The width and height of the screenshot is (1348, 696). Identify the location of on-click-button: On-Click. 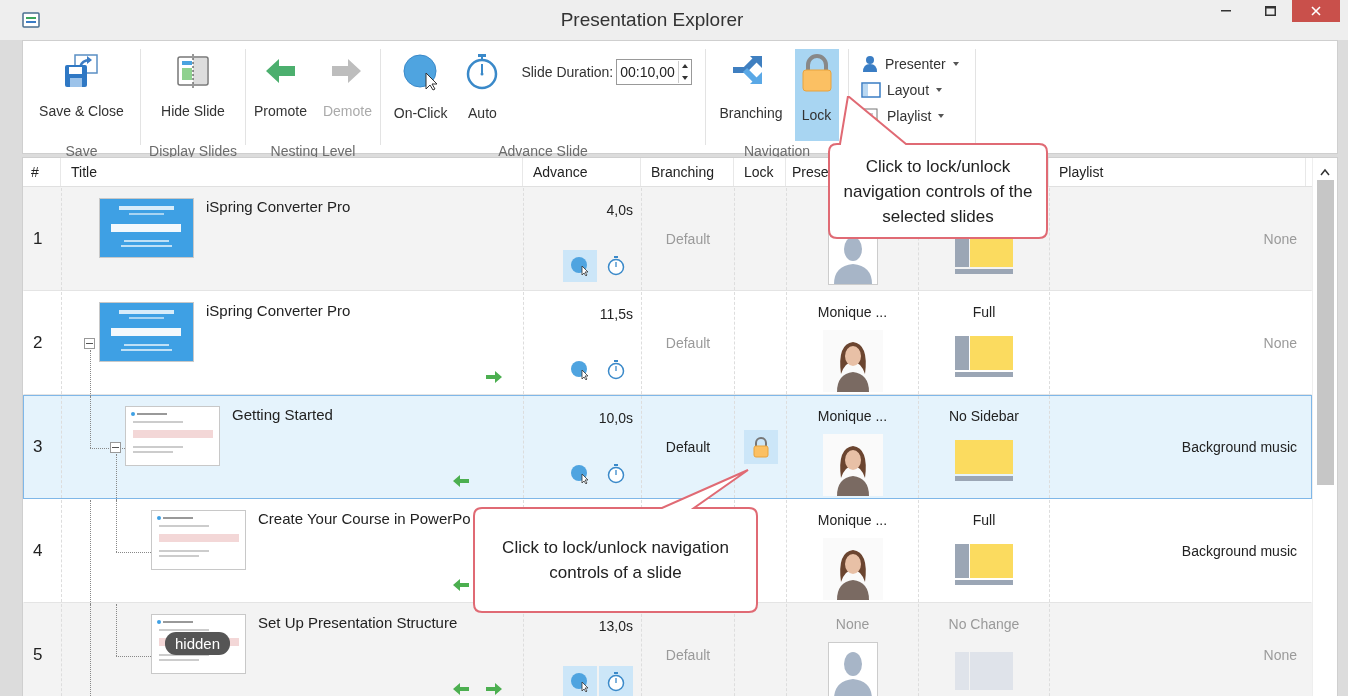
(420, 95).